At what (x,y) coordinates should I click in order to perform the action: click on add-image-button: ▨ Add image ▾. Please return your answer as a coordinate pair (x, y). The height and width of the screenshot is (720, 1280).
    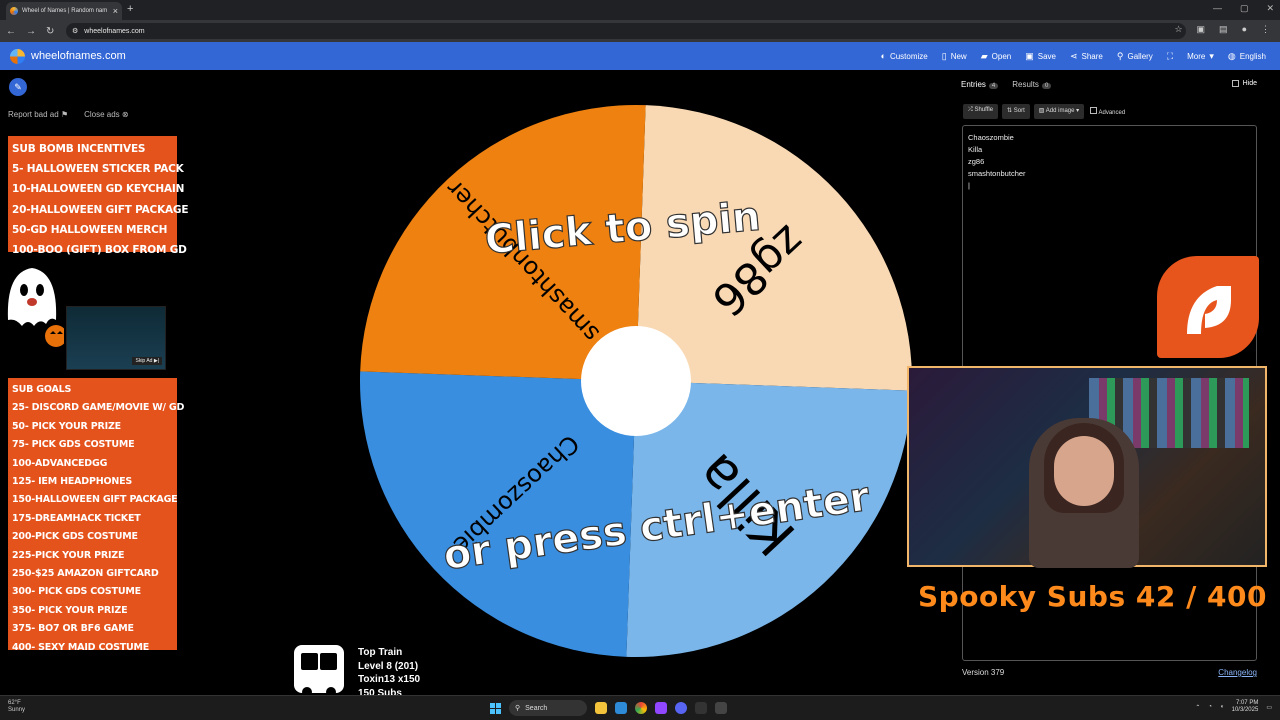
    Looking at the image, I should click on (1059, 111).